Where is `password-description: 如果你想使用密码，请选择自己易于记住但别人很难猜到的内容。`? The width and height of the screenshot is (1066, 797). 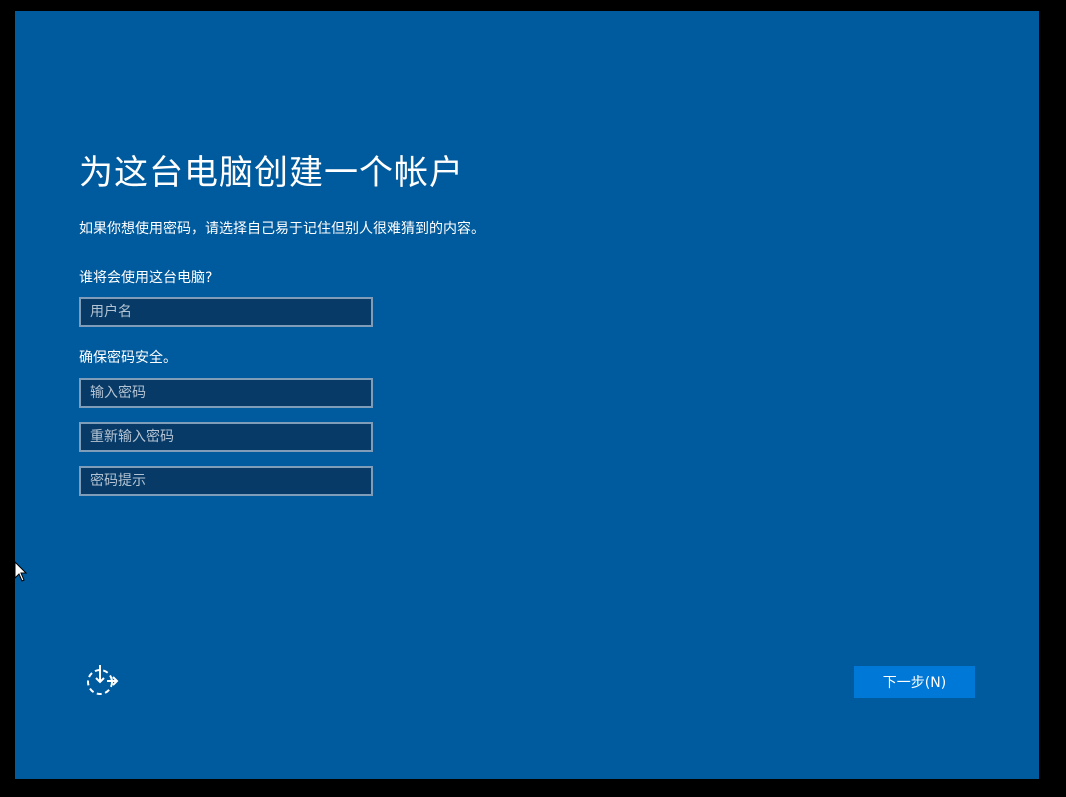 password-description: 如果你想使用密码，请选择自己易于记住但别人很难猜到的内容。 is located at coordinates (282, 229).